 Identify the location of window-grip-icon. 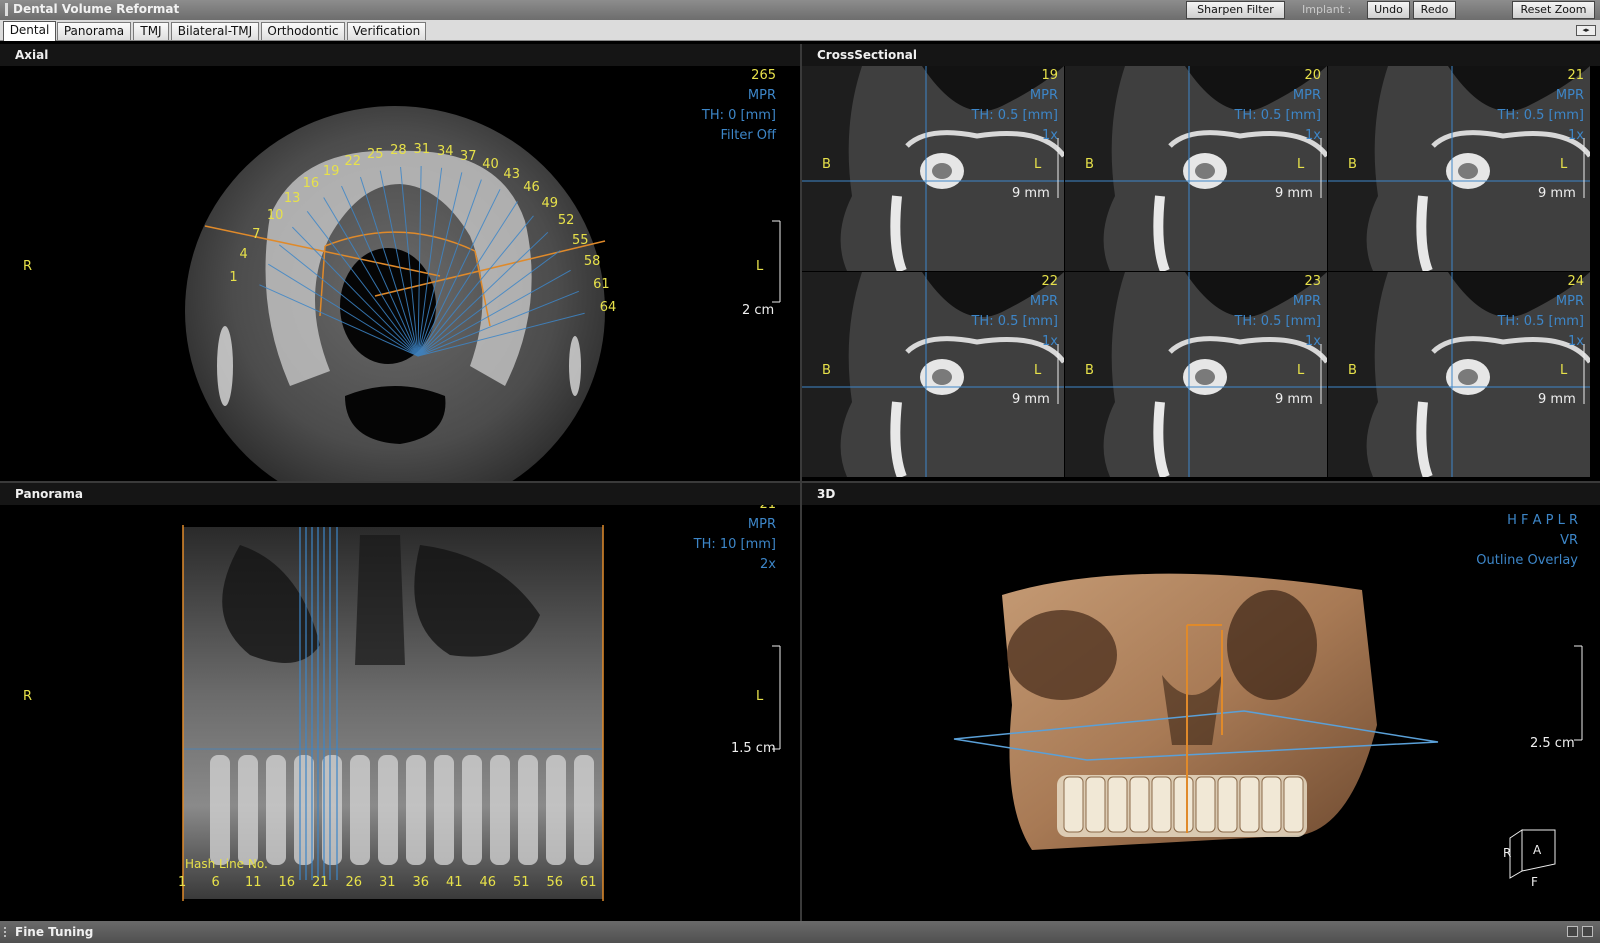
(6, 9).